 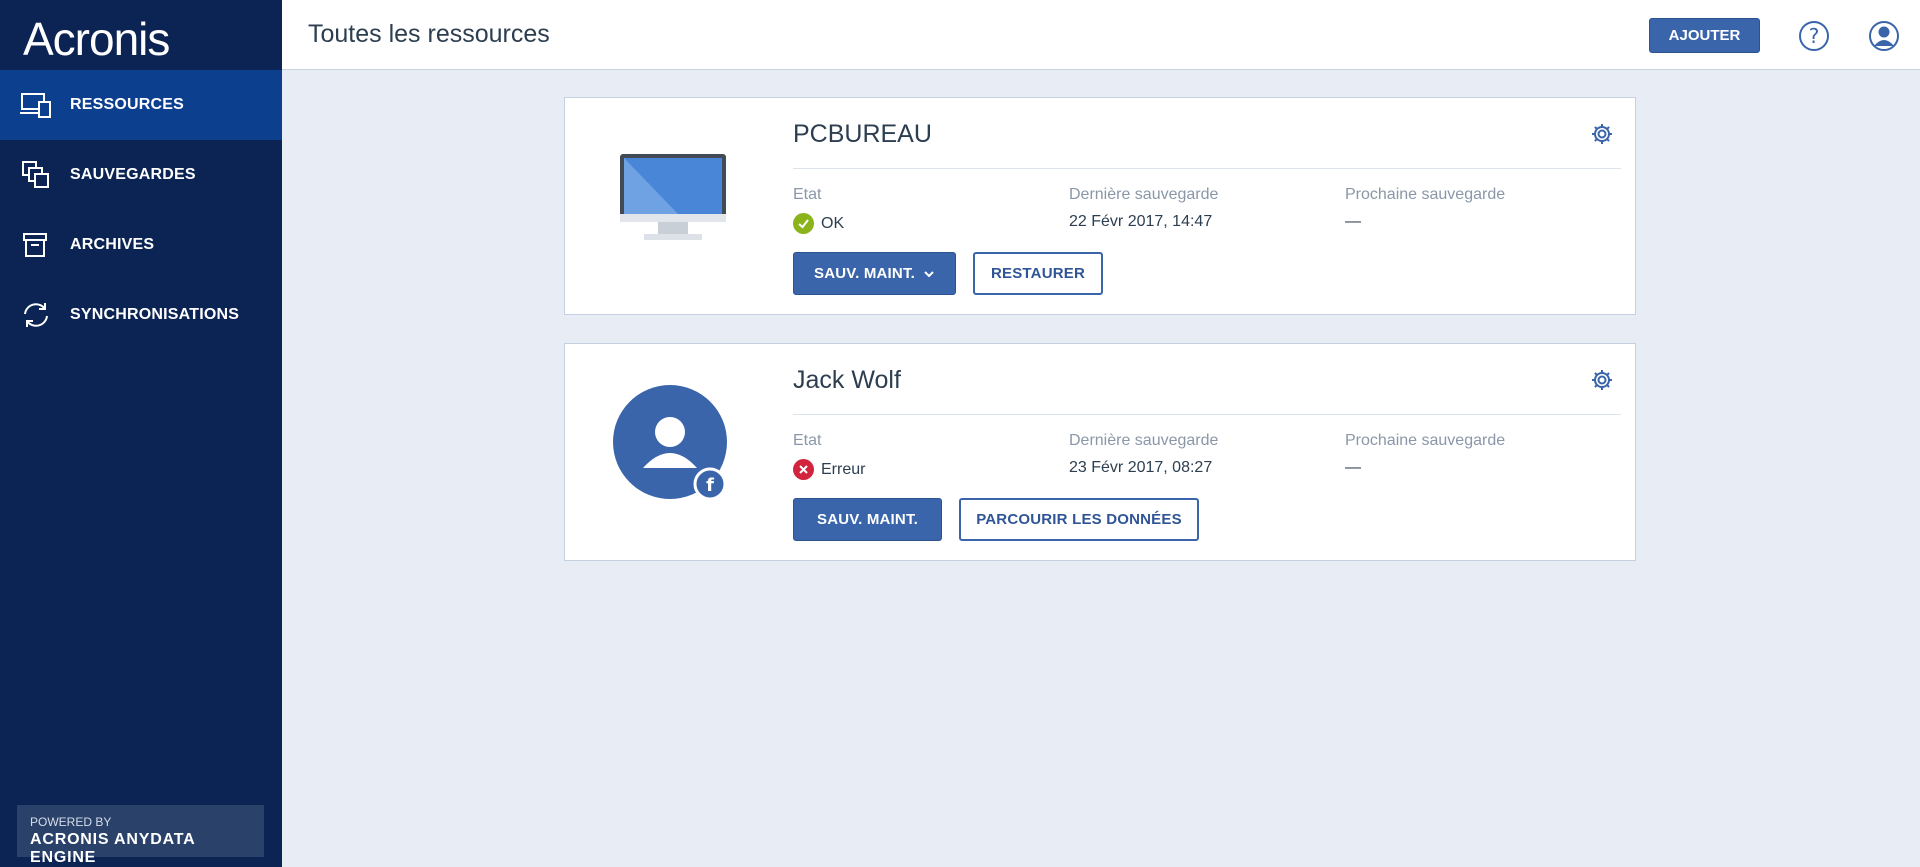 I want to click on resource-name: Jack Wolf, so click(x=847, y=380).